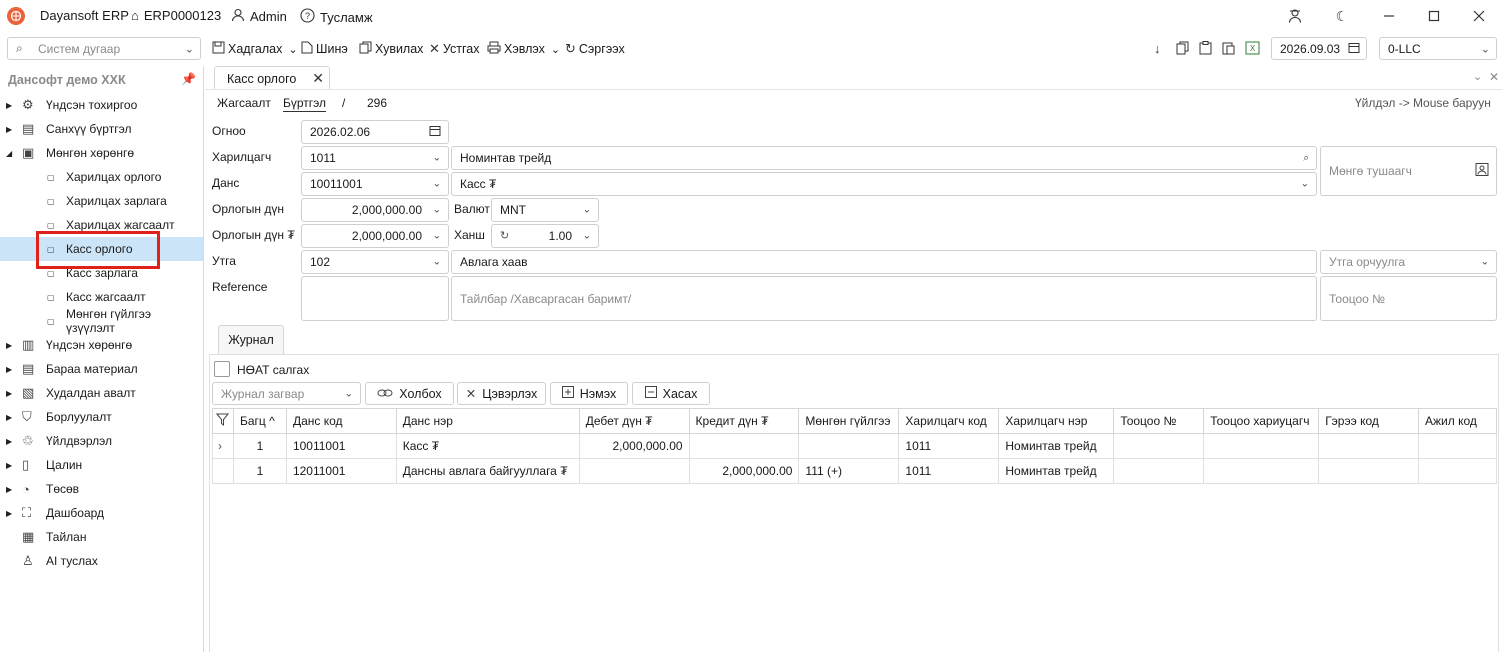 The height and width of the screenshot is (652, 1502). What do you see at coordinates (409, 393) in the screenshot?
I see `link-button: Холбох` at bounding box center [409, 393].